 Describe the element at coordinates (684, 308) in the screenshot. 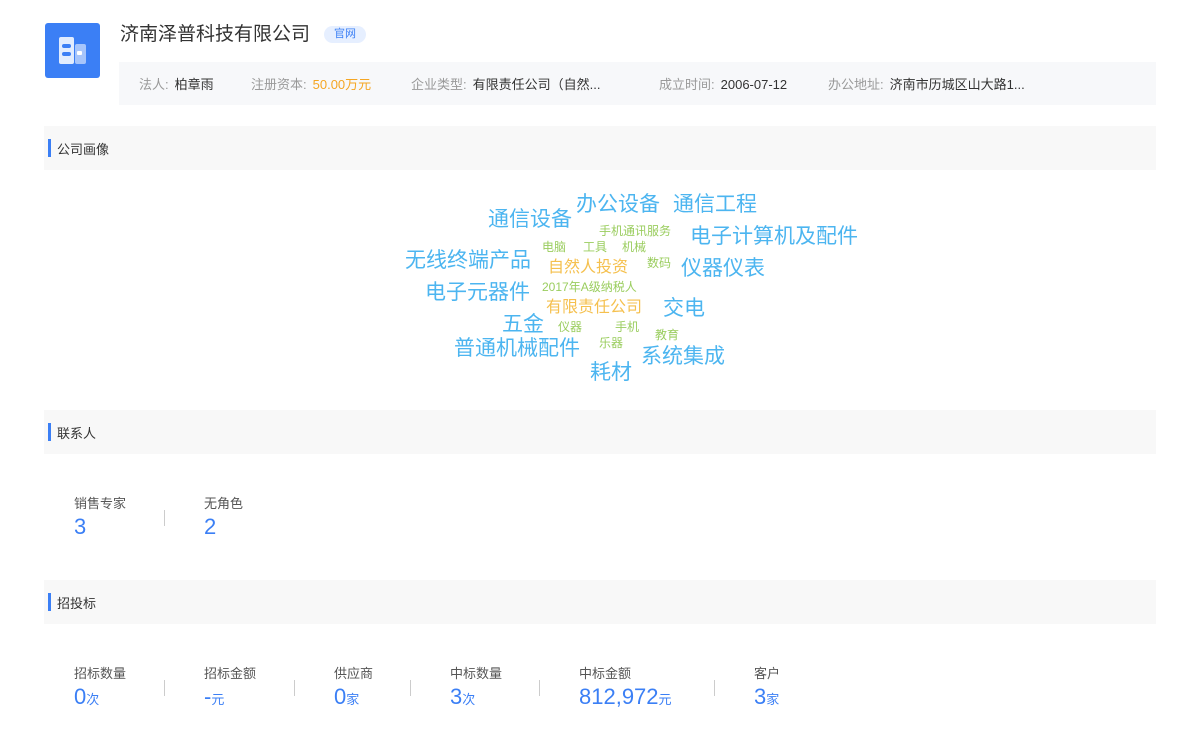

I see `cloud-word: 交电` at that location.